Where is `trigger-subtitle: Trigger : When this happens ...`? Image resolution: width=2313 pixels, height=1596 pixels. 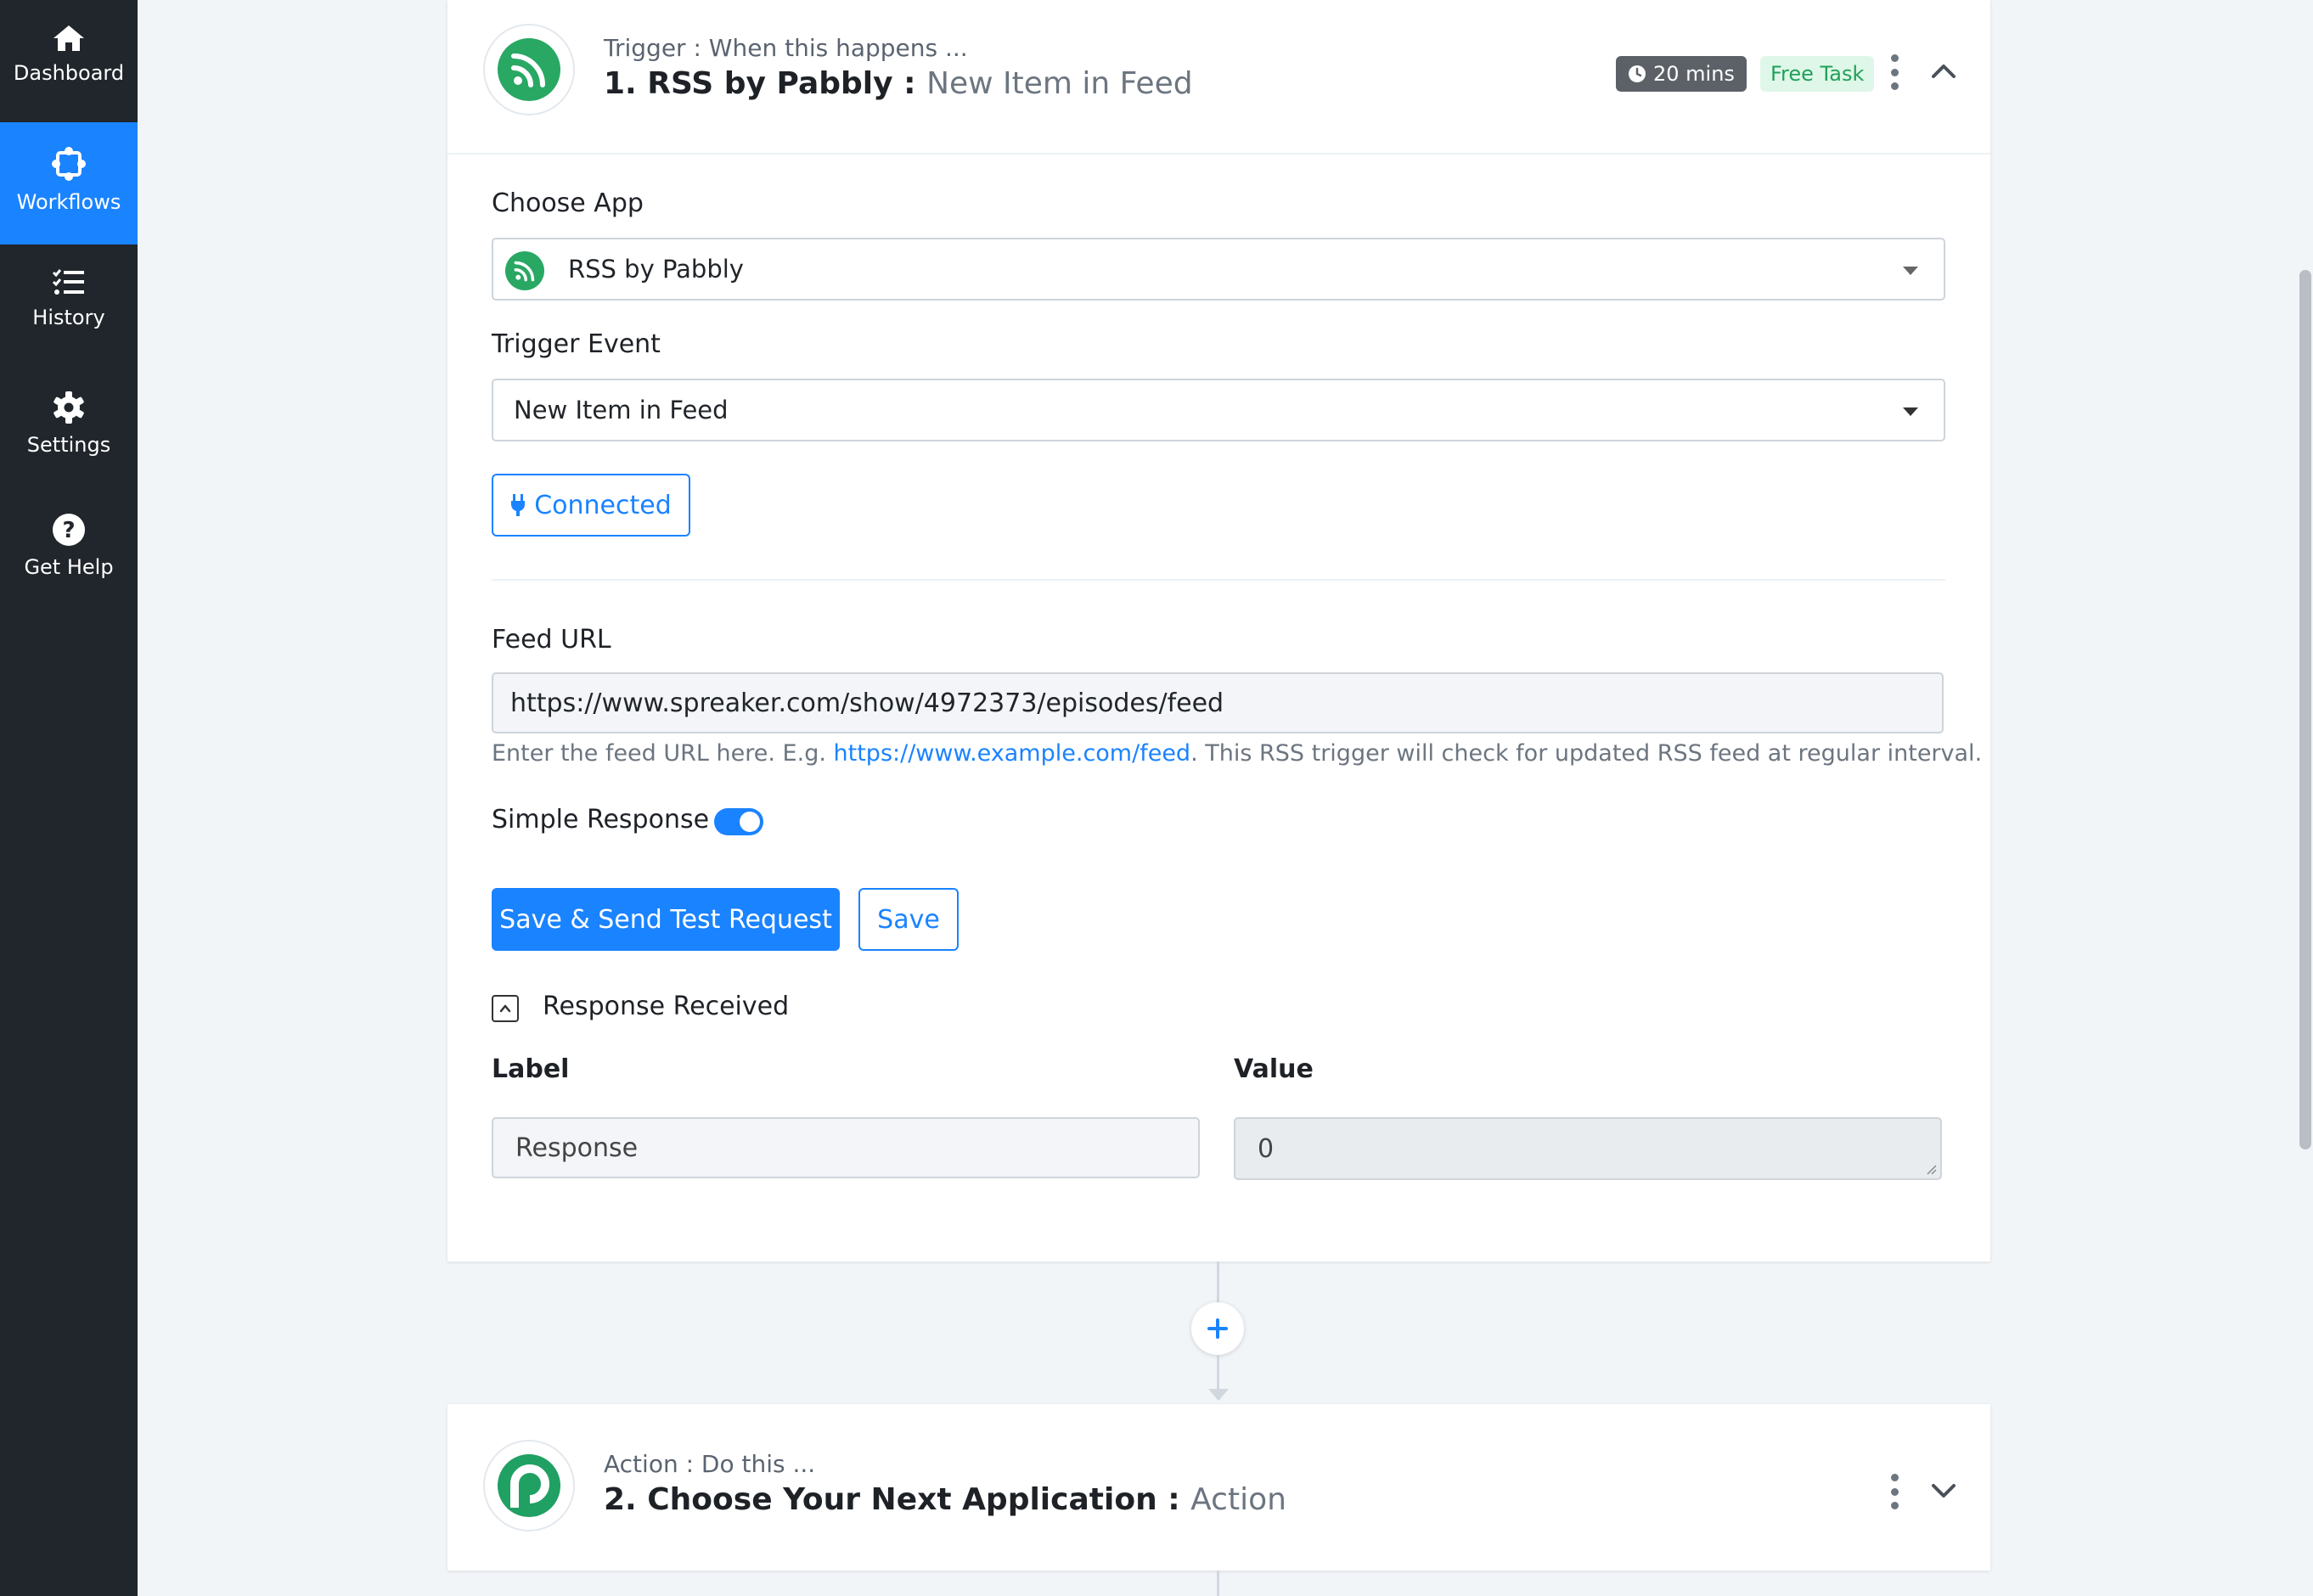
trigger-subtitle: Trigger : When this happens ... is located at coordinates (786, 48).